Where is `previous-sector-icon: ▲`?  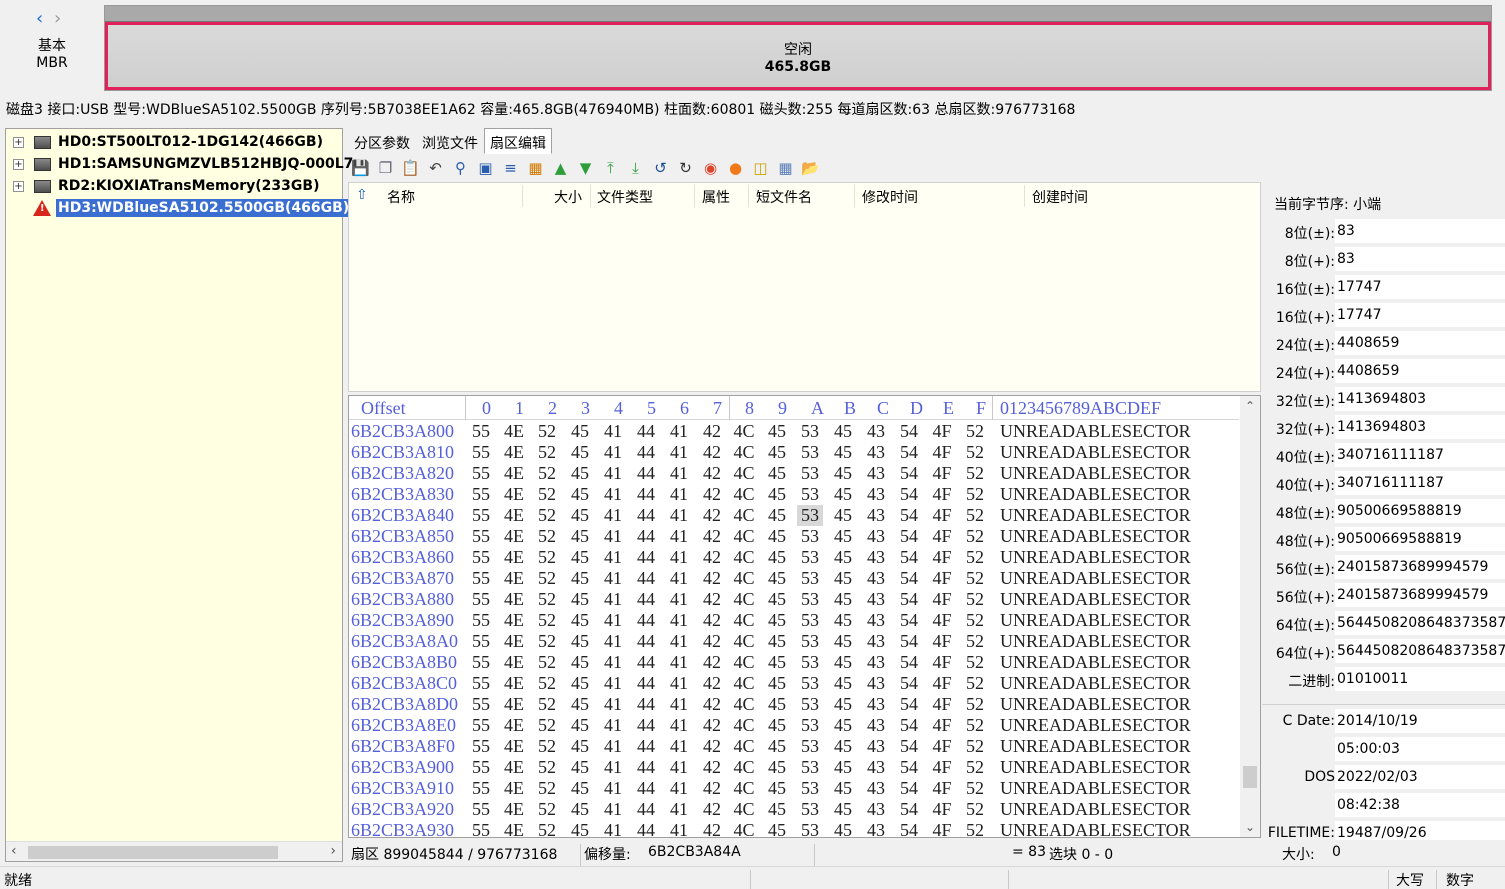 previous-sector-icon: ▲ is located at coordinates (560, 168).